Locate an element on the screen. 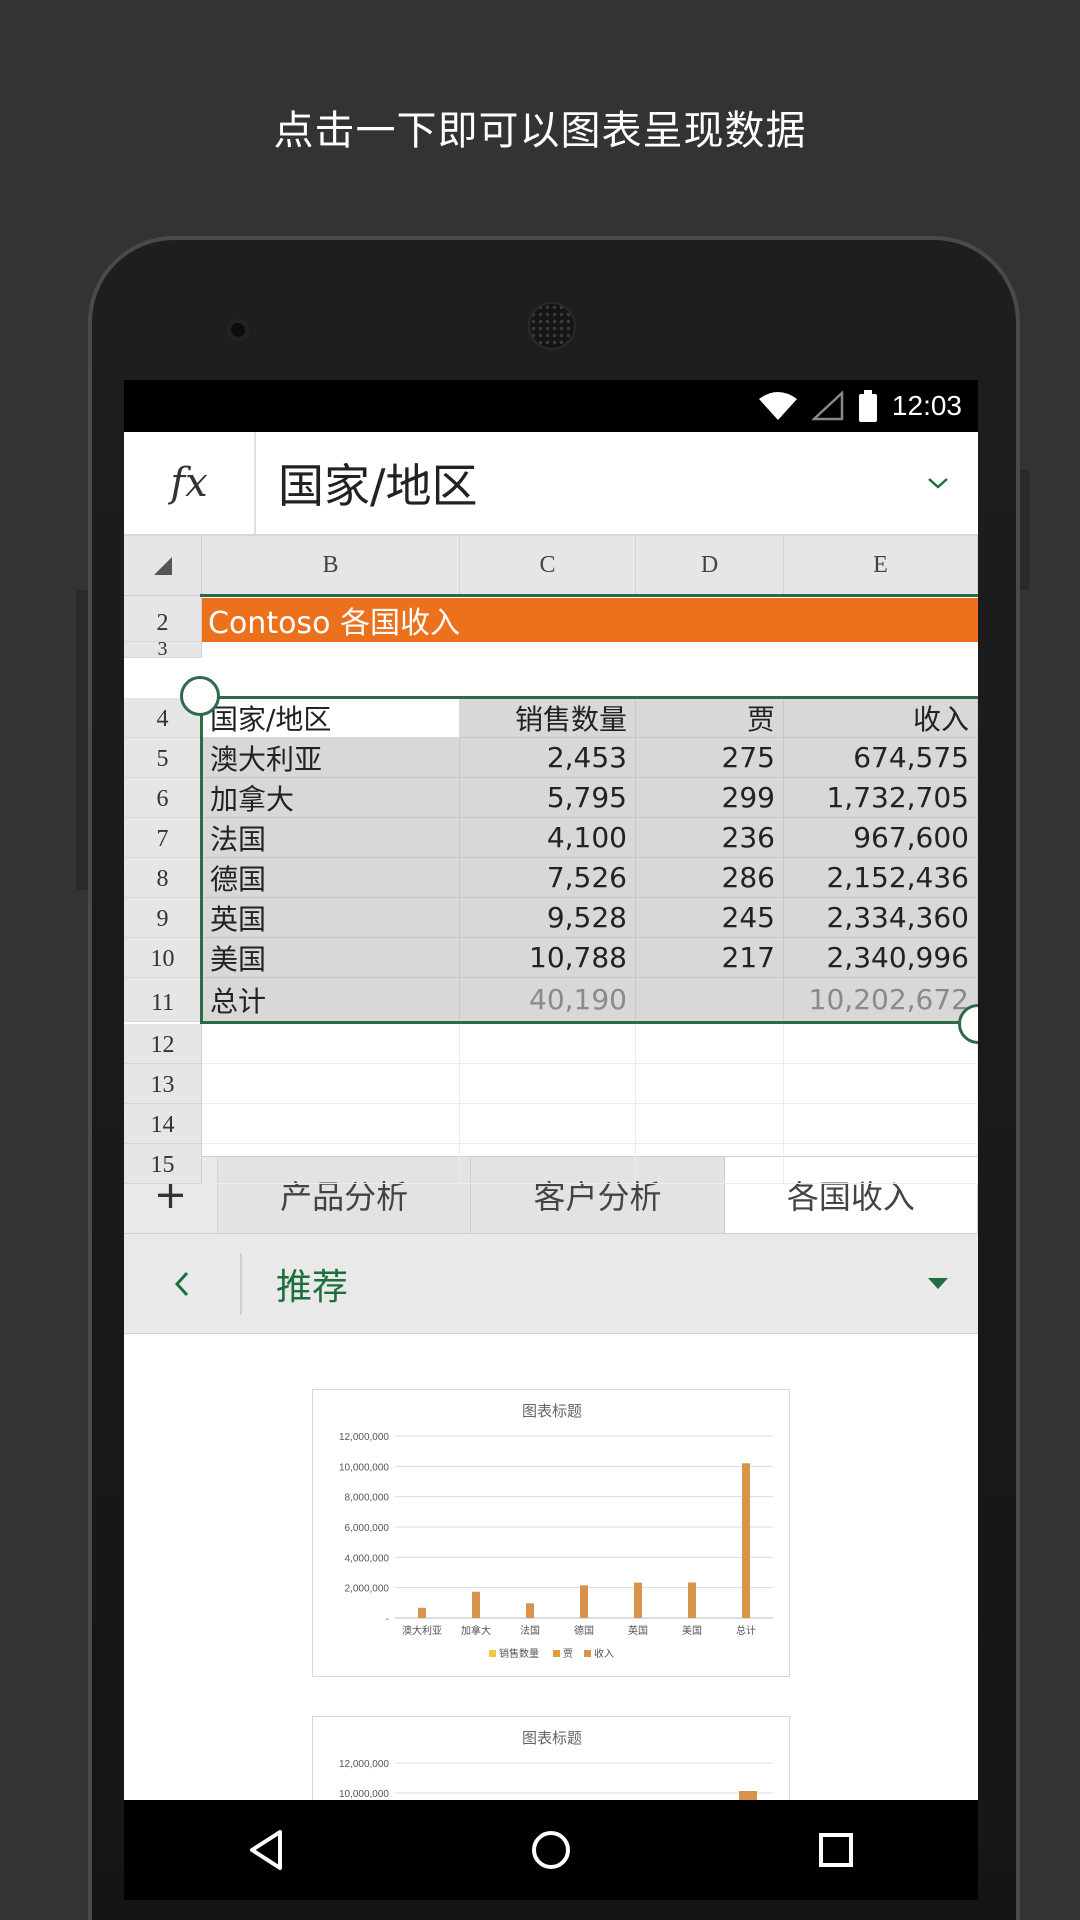  sheet-title-cell: Contoso 各国收入 is located at coordinates (590, 620).